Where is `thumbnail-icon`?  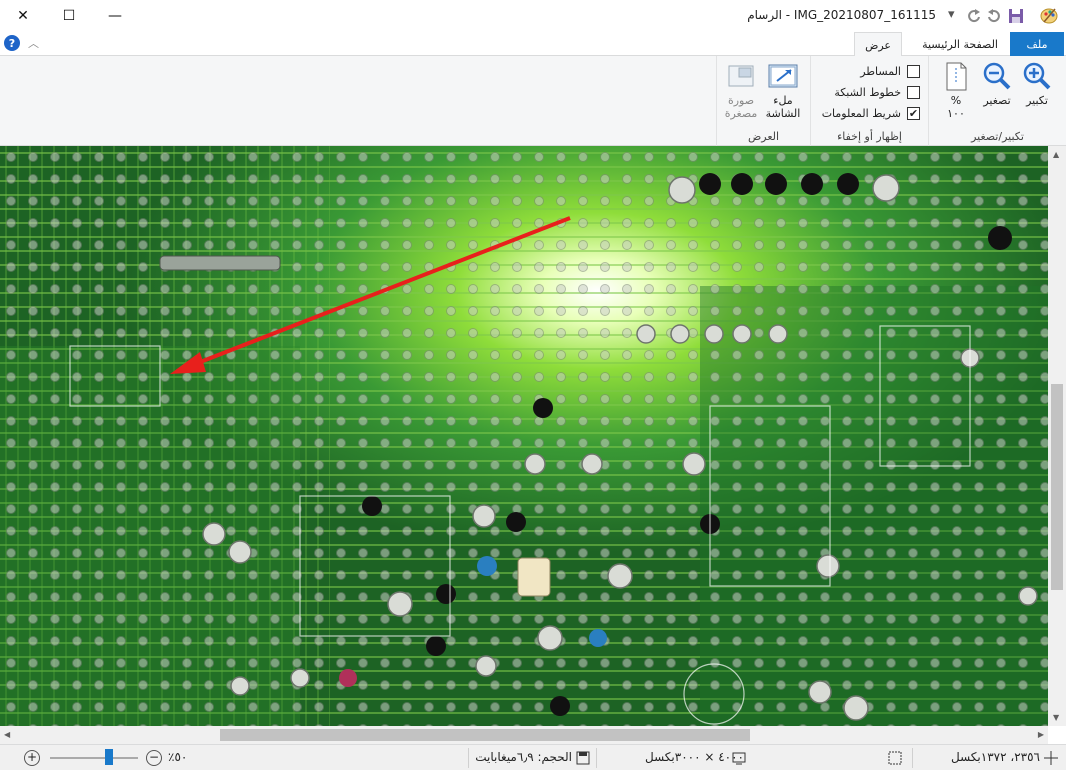
thumbnail-icon is located at coordinates (741, 76).